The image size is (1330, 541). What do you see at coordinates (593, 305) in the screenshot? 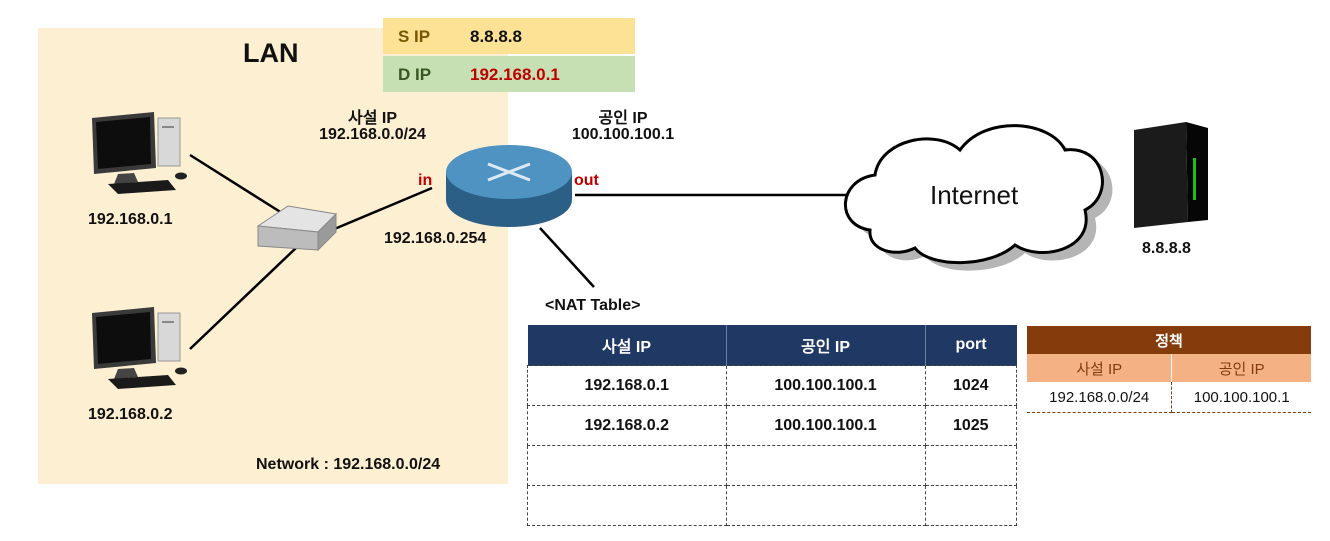
I see `nat-table-title: <NAT Table>` at bounding box center [593, 305].